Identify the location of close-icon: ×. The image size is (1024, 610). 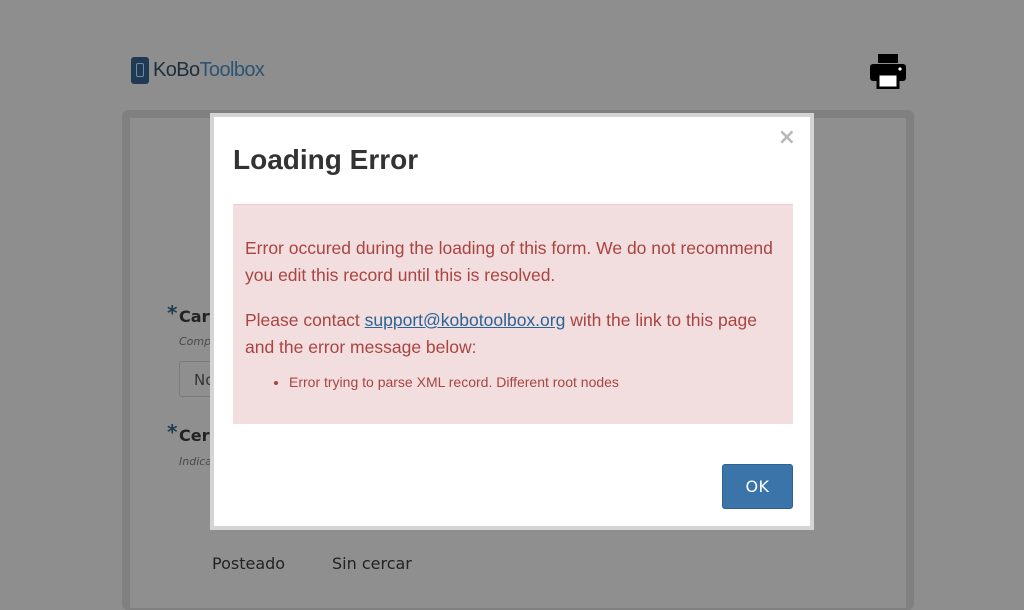
(787, 137).